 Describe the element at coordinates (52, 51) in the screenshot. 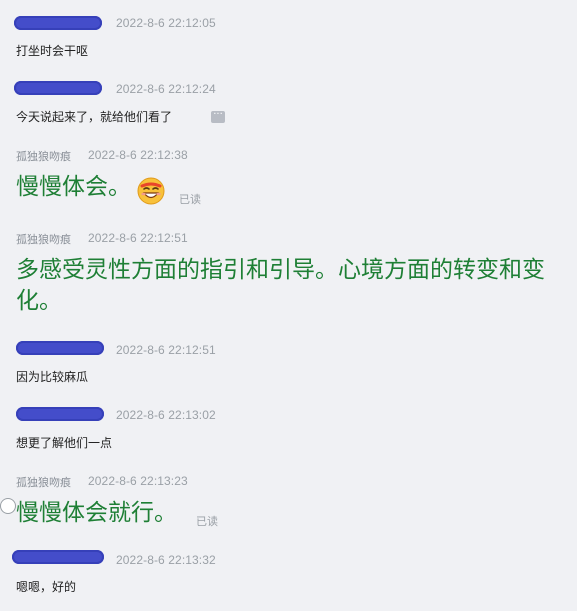

I see `message-text: 打坐时会干呕` at that location.